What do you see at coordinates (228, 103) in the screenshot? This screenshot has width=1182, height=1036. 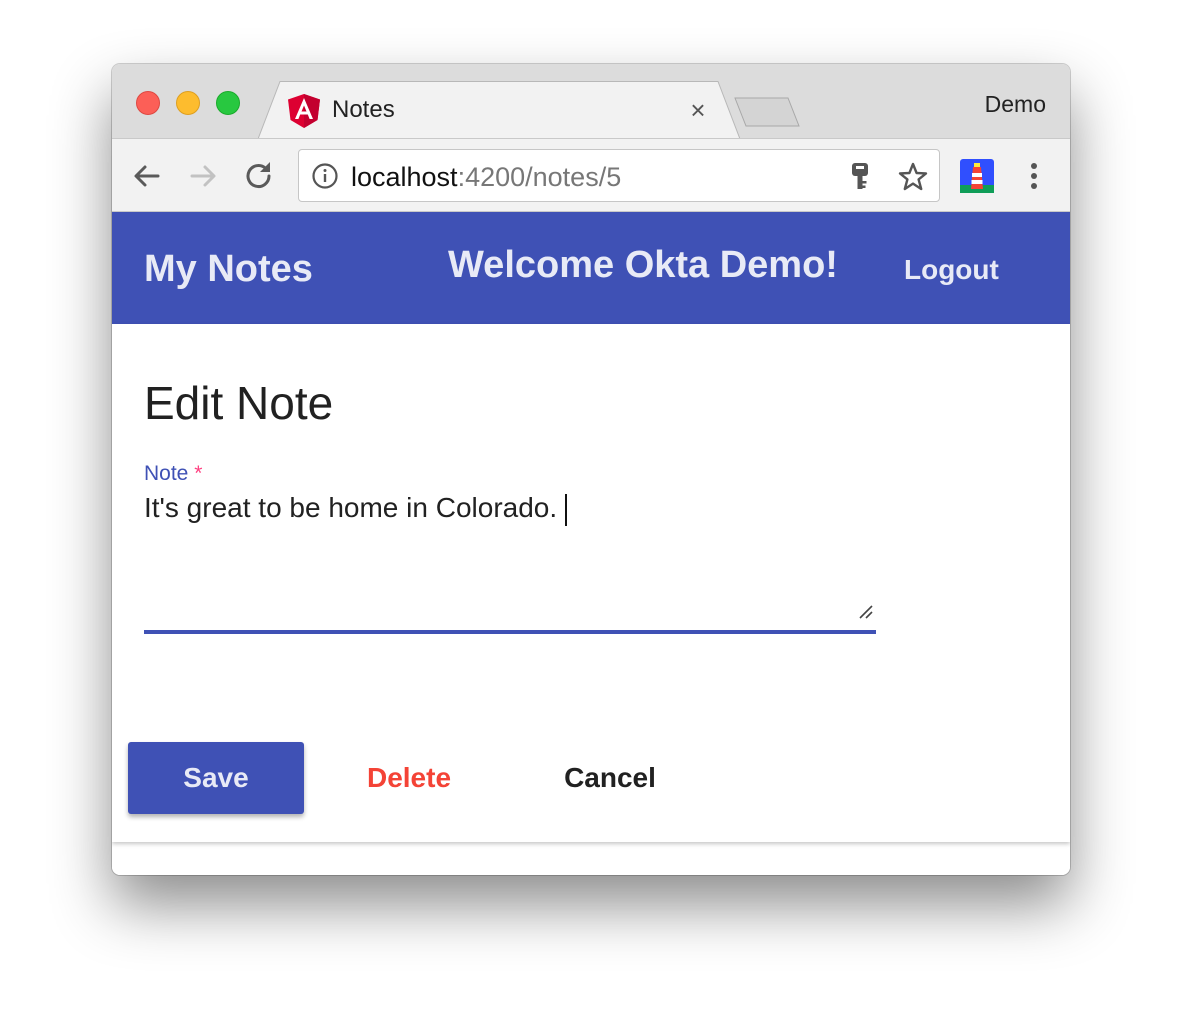 I see `window-maximize-button` at bounding box center [228, 103].